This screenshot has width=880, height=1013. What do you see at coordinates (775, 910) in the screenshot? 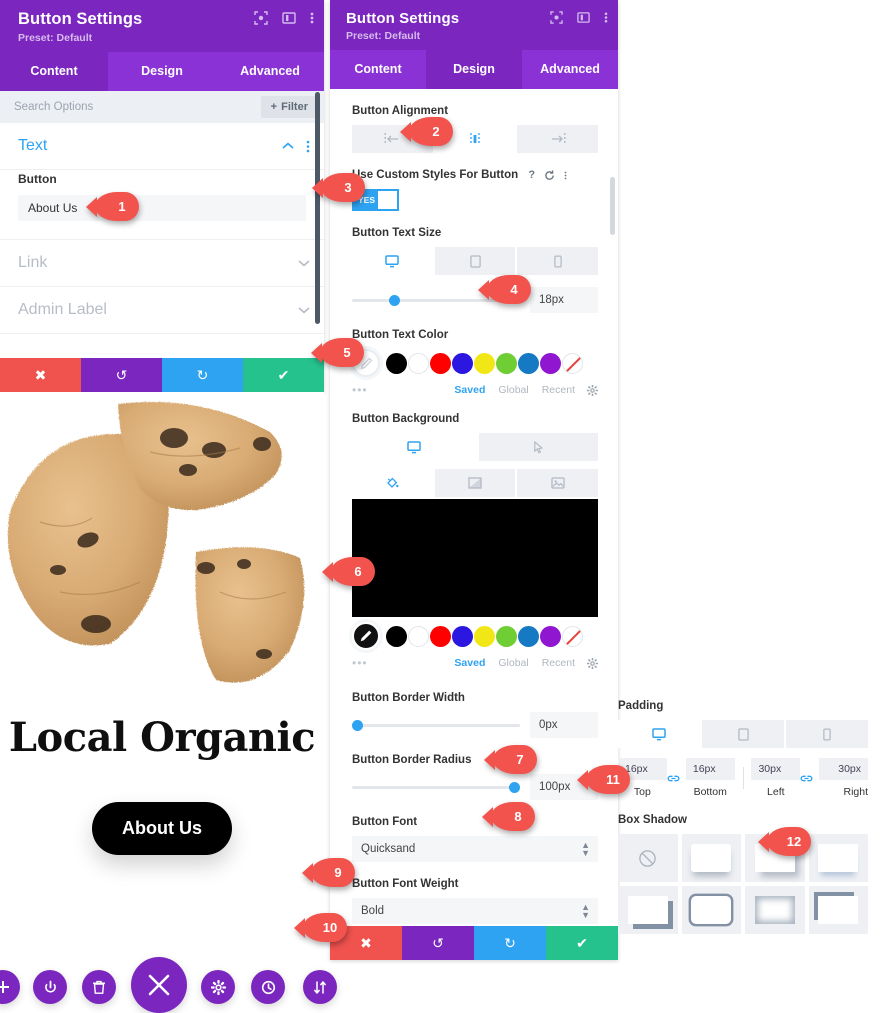
I see `box-shadow-option-inner-glow` at bounding box center [775, 910].